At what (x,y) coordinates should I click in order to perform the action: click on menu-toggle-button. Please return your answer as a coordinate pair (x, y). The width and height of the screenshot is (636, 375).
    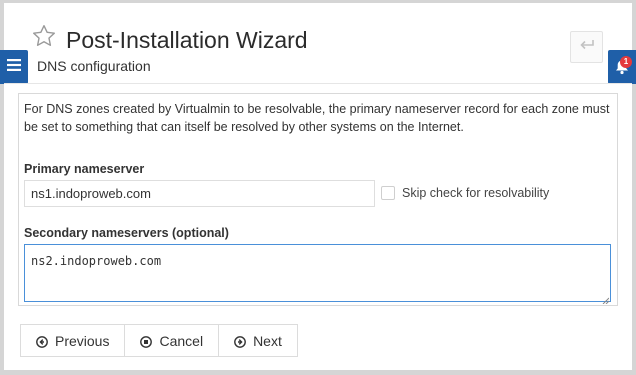
    Looking at the image, I should click on (14, 67).